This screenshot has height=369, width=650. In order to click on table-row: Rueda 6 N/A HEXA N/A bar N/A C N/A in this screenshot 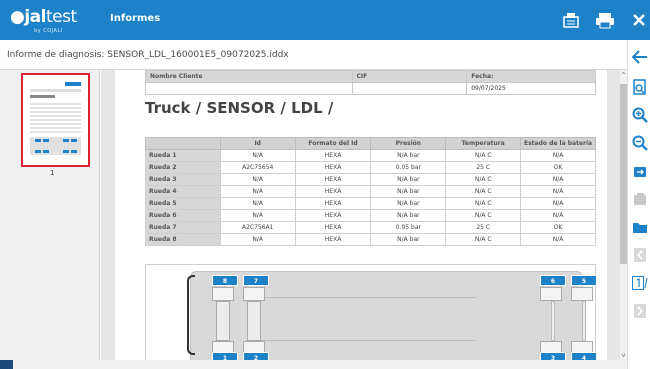, I will do `click(370, 215)`.